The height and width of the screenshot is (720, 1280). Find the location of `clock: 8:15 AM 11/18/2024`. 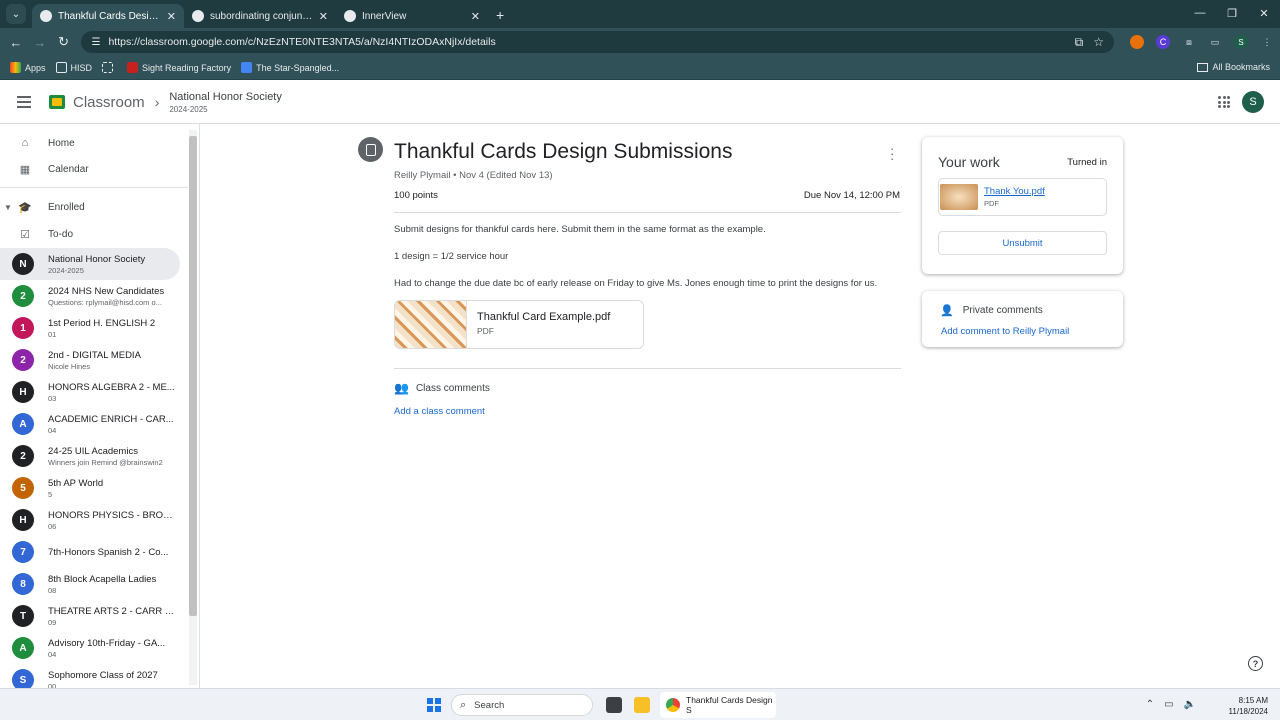

clock: 8:15 AM 11/18/2024 is located at coordinates (1248, 706).